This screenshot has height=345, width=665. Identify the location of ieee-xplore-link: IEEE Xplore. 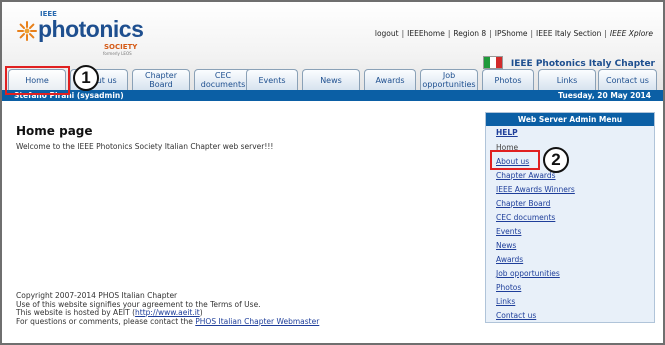
(631, 33).